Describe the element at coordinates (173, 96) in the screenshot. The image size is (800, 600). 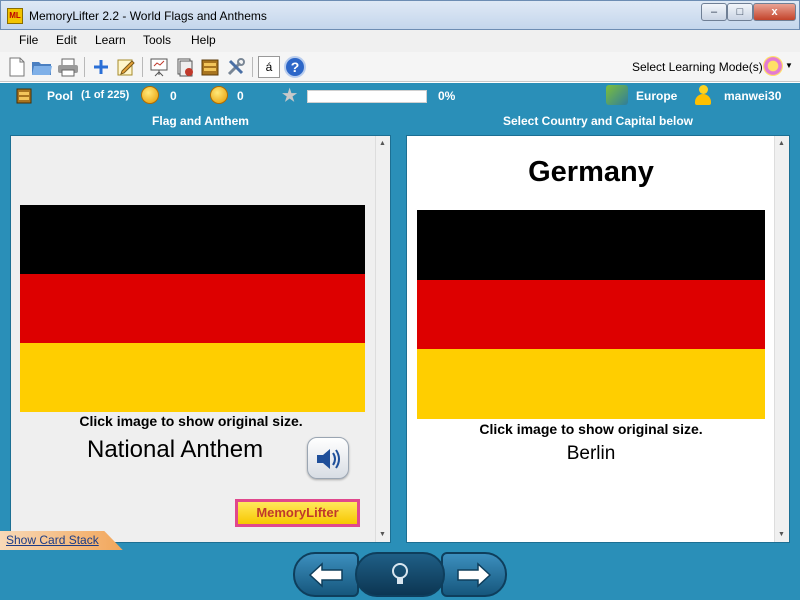
I see `right-count: 0` at that location.